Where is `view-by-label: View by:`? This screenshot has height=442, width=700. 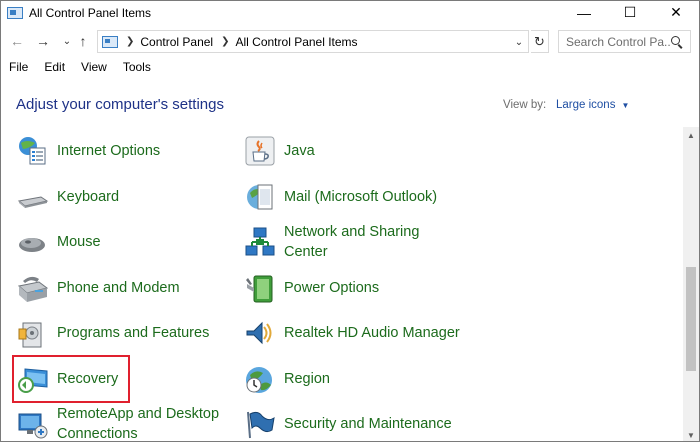
view-by-label: View by: is located at coordinates (525, 105).